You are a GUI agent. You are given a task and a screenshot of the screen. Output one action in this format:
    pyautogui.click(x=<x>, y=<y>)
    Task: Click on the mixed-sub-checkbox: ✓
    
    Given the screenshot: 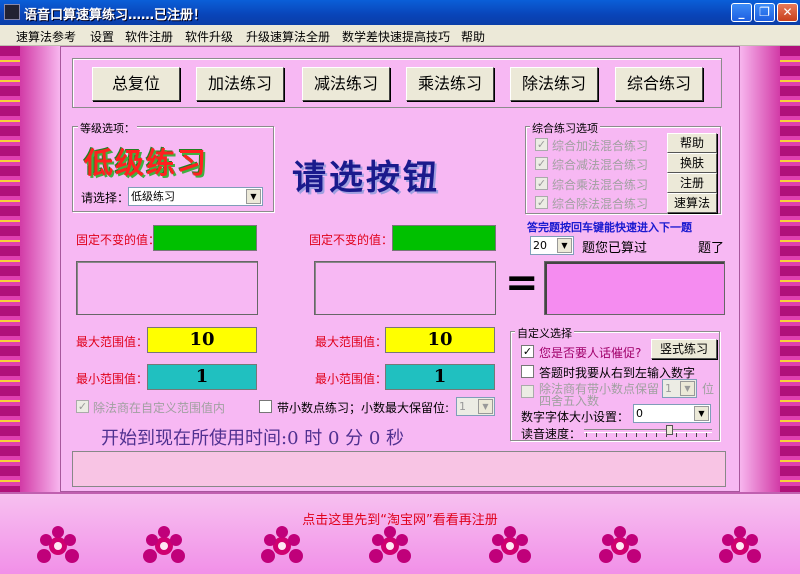 What is the action you would take?
    pyautogui.click(x=541, y=163)
    